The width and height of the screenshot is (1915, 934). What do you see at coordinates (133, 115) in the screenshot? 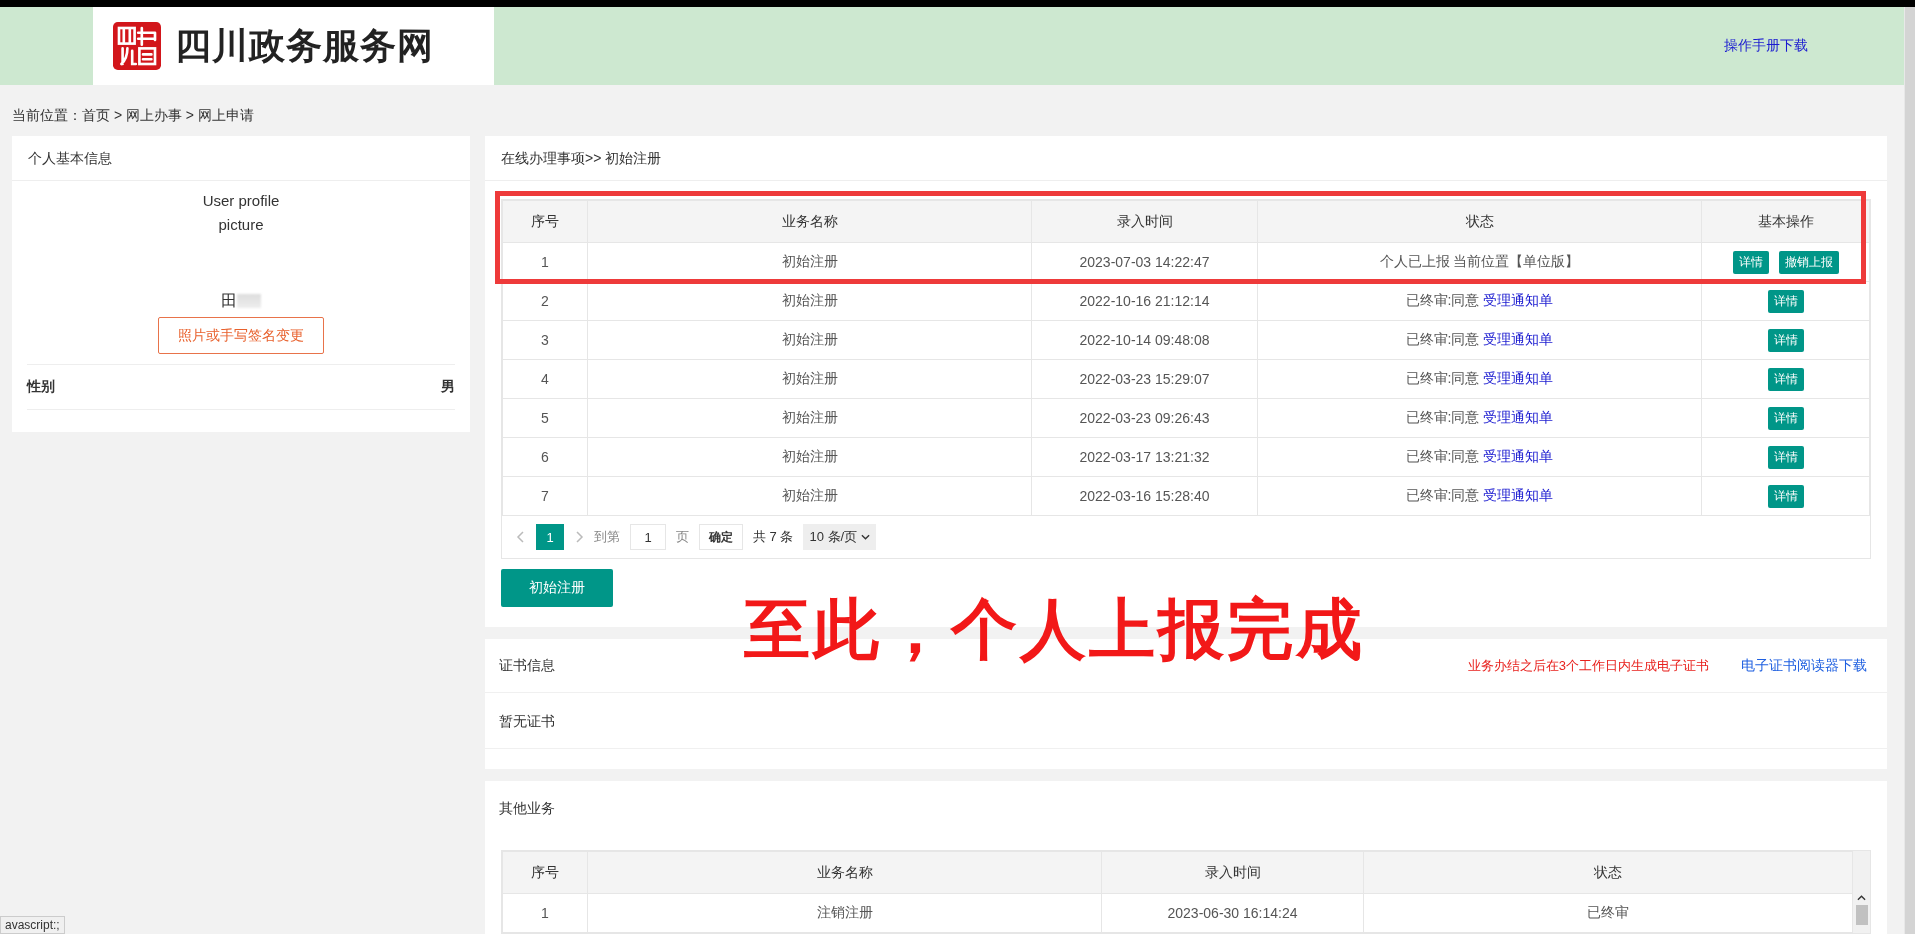
I see `breadcrumb: 当前位置：首页 > 网上办事 > 网上申请` at bounding box center [133, 115].